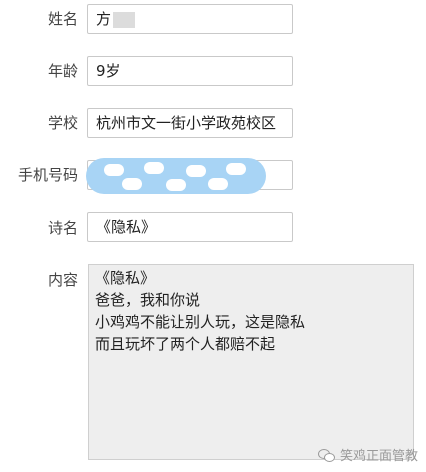 This screenshot has height=472, width=426. What do you see at coordinates (148, 300) in the screenshot?
I see `content-line: 爸爸，我和你说` at bounding box center [148, 300].